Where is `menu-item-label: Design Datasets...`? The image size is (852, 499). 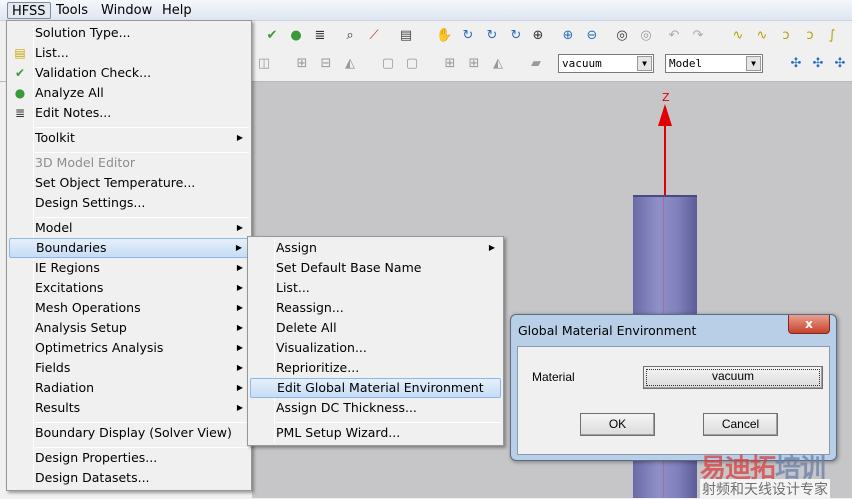
menu-item-label: Design Datasets... is located at coordinates (92, 477).